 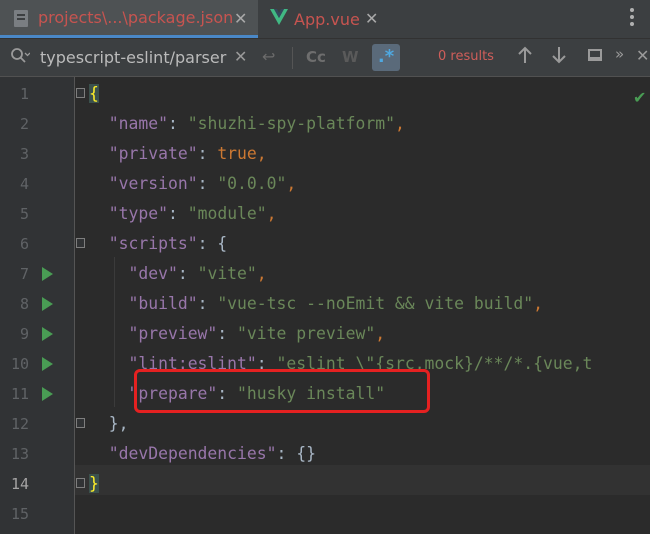 What do you see at coordinates (325, 424) in the screenshot?
I see `code-line: 12 },` at bounding box center [325, 424].